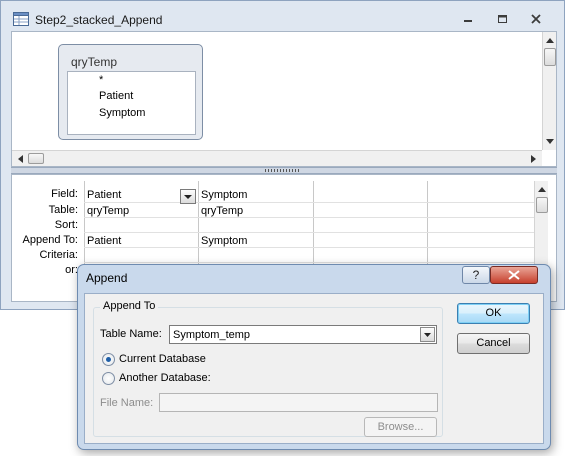  Describe the element at coordinates (131, 334) in the screenshot. I see `table-name-label: Table Name:` at that location.